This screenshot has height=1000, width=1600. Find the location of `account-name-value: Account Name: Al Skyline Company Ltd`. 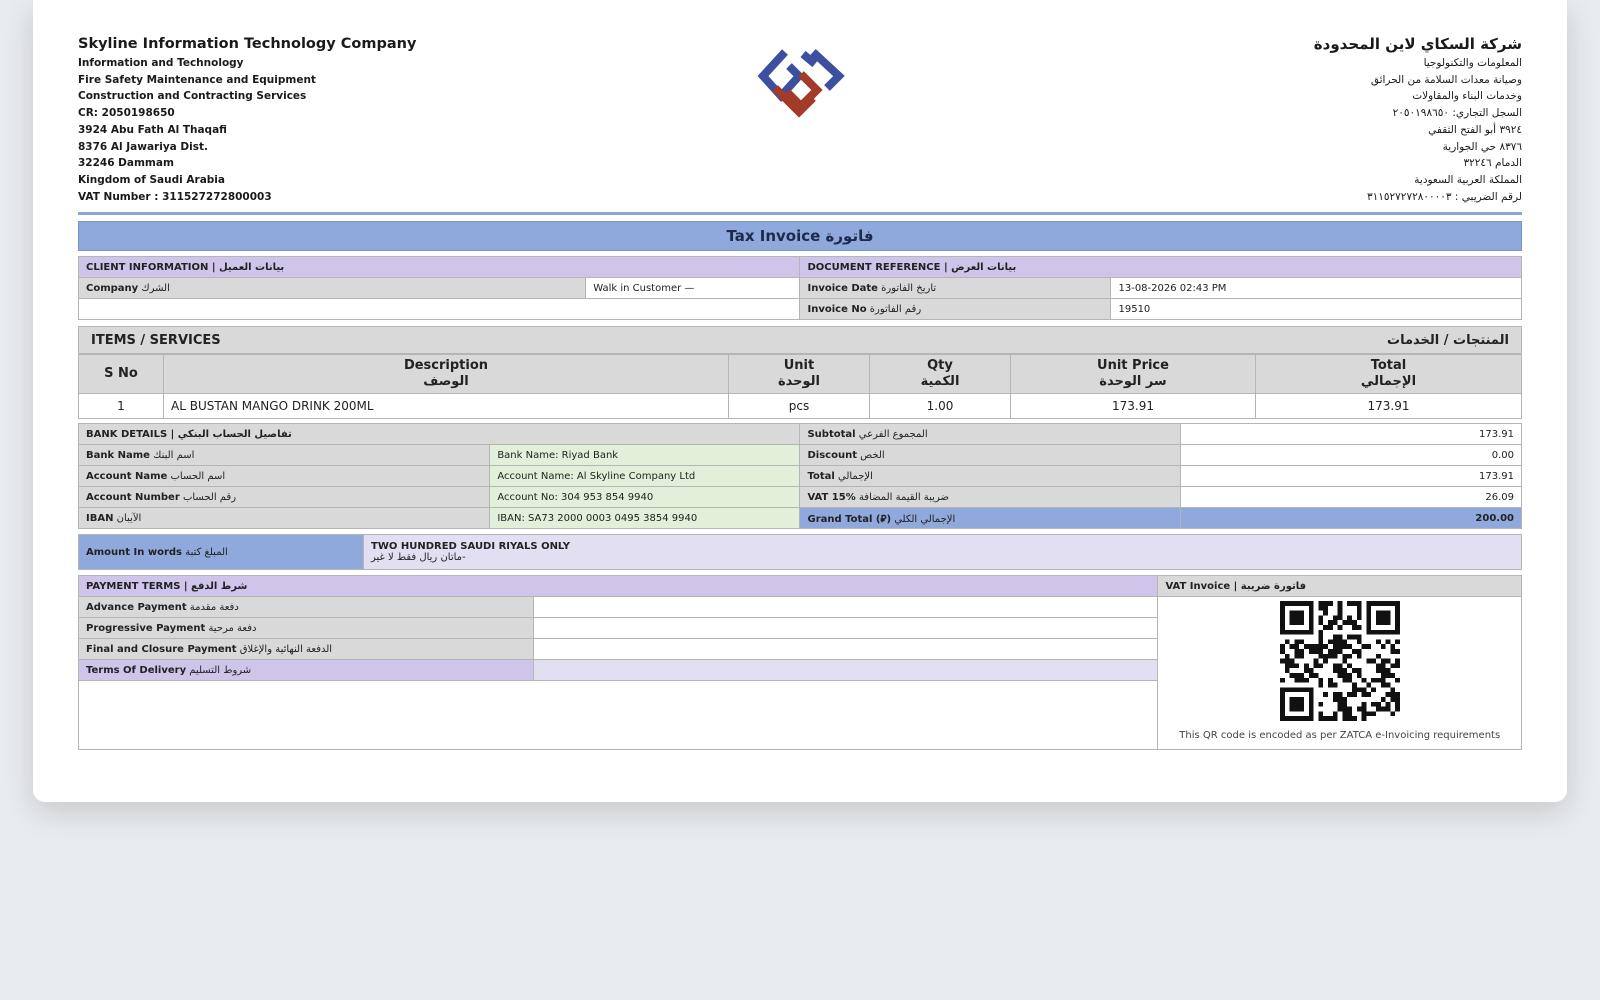

account-name-value: Account Name: Al Skyline Company Ltd is located at coordinates (645, 476).